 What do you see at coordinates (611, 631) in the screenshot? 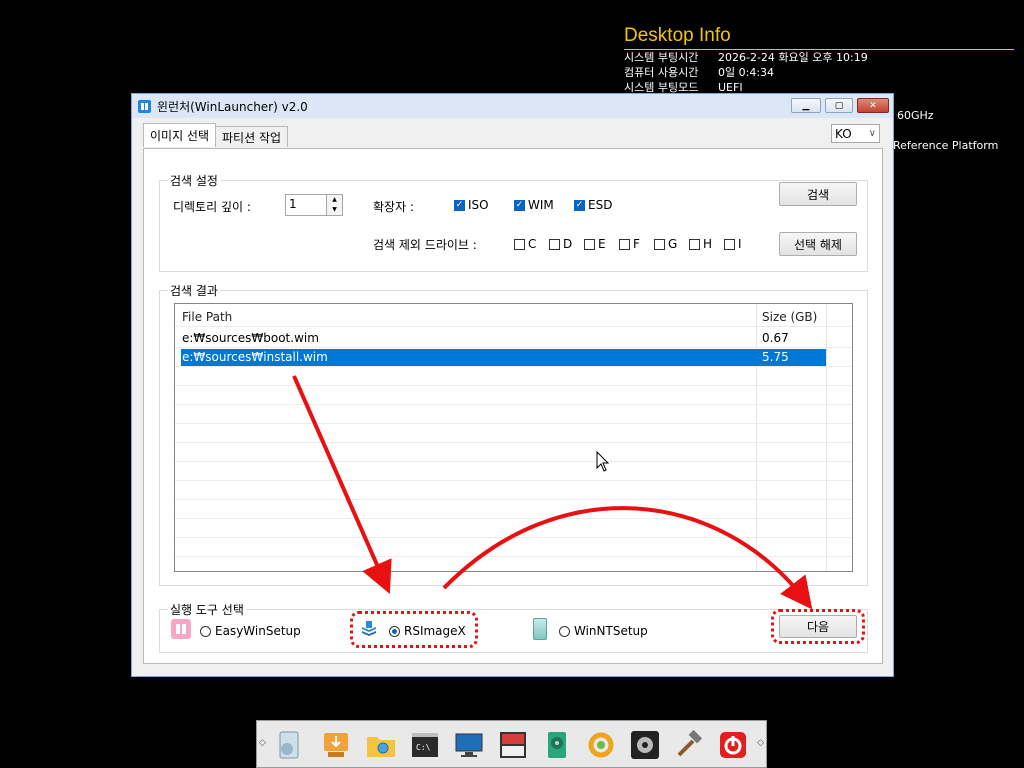
I see `winntsetup-label: WinNTSetup` at bounding box center [611, 631].